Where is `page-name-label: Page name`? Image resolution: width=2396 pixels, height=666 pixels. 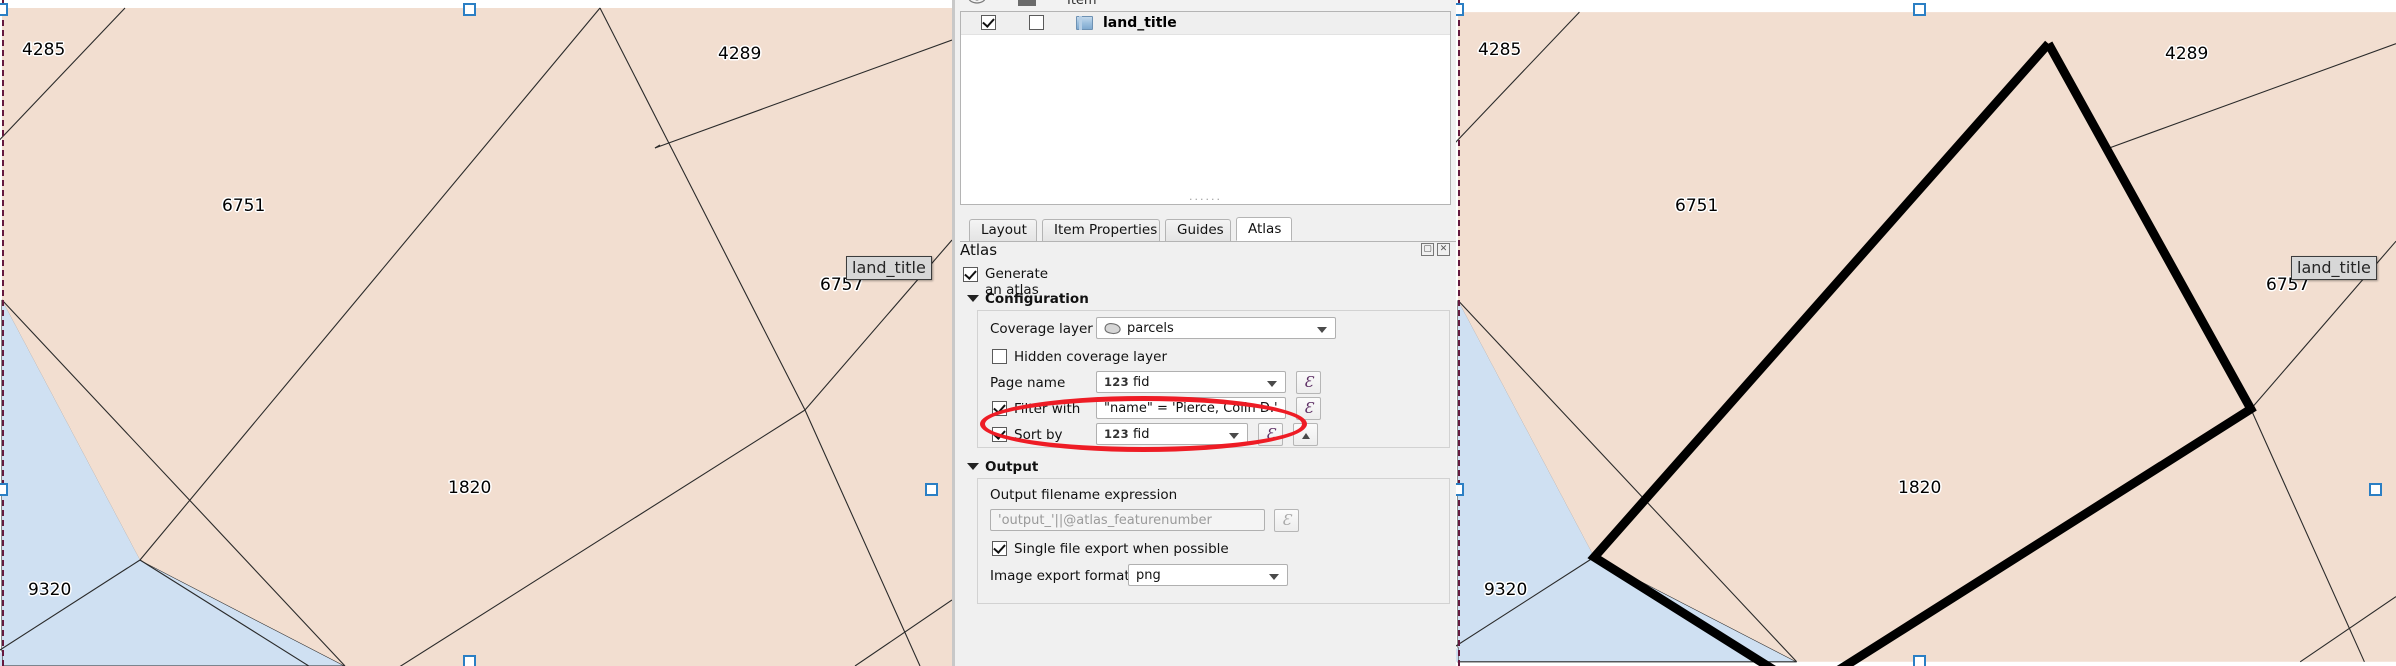 page-name-label: Page name is located at coordinates (1028, 383).